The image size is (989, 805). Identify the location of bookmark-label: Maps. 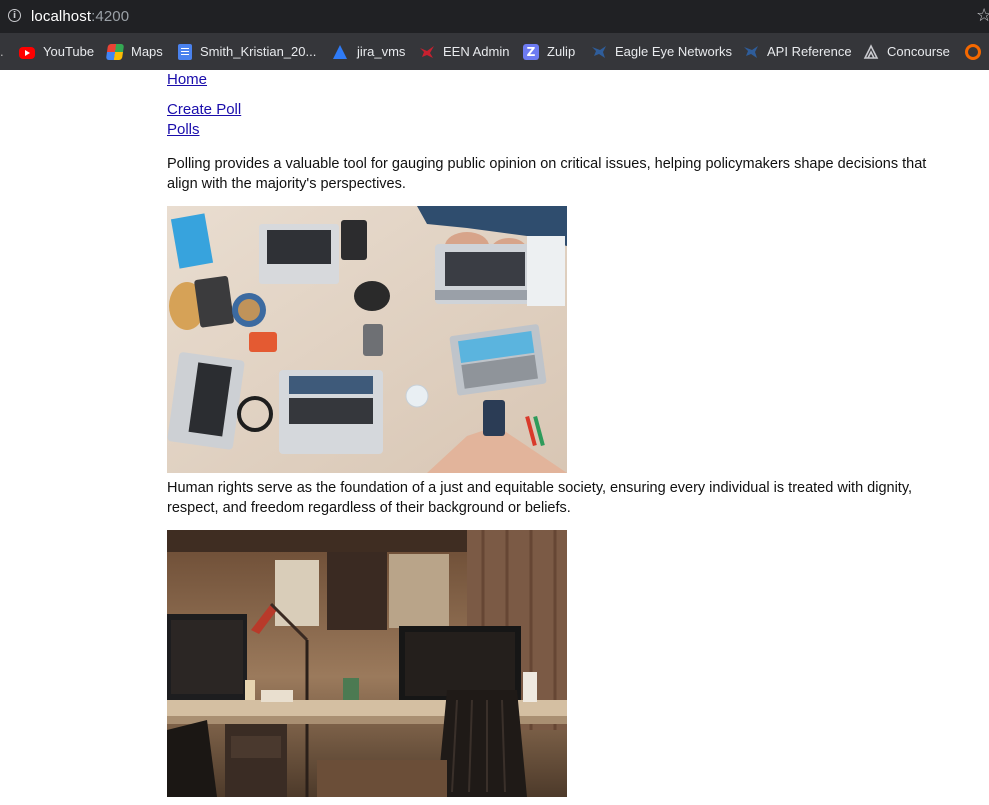
(147, 51).